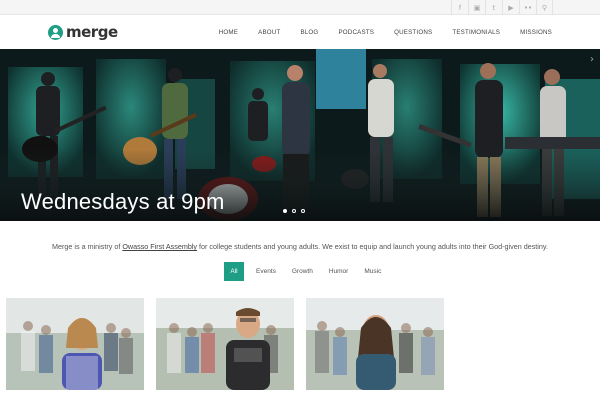 This screenshot has height=400, width=600. I want to click on nav-about: ABOUT, so click(269, 32).